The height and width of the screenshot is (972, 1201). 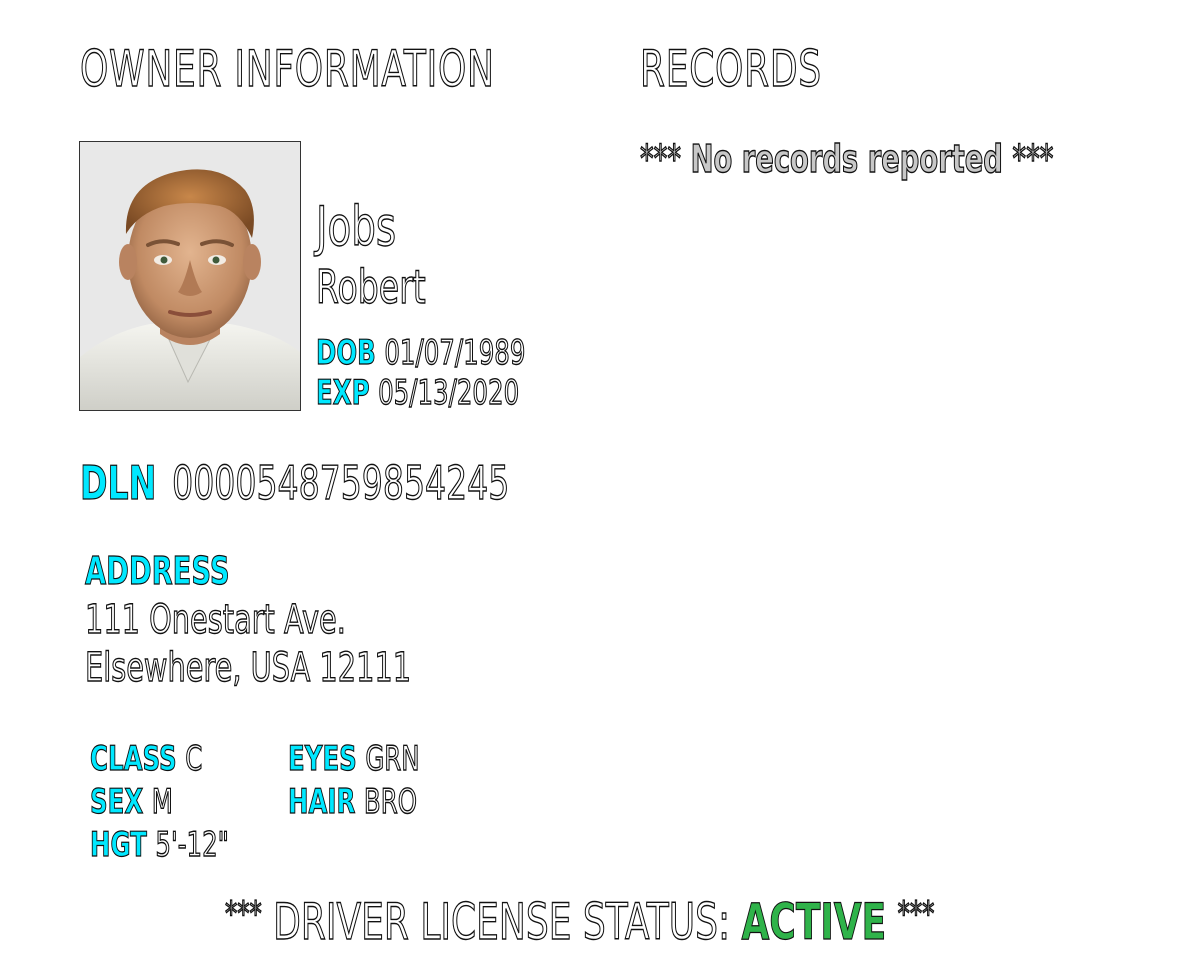 What do you see at coordinates (346, 353) in the screenshot?
I see `dob-label: DOB` at bounding box center [346, 353].